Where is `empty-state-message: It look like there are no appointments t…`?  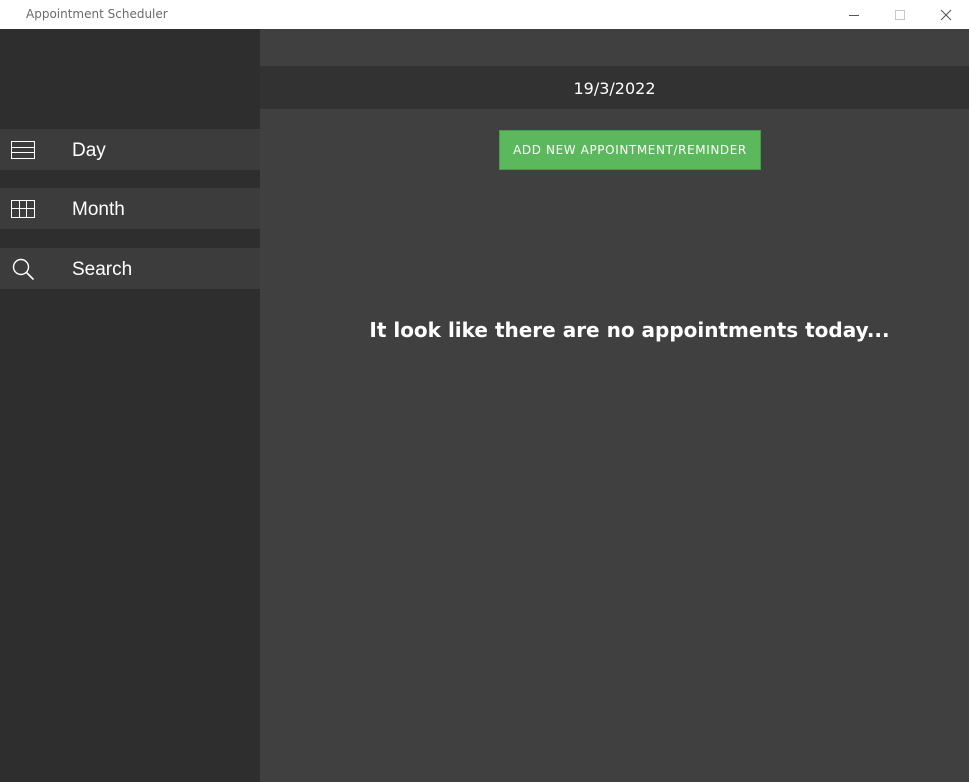 empty-state-message: It look like there are no appointments t… is located at coordinates (629, 330).